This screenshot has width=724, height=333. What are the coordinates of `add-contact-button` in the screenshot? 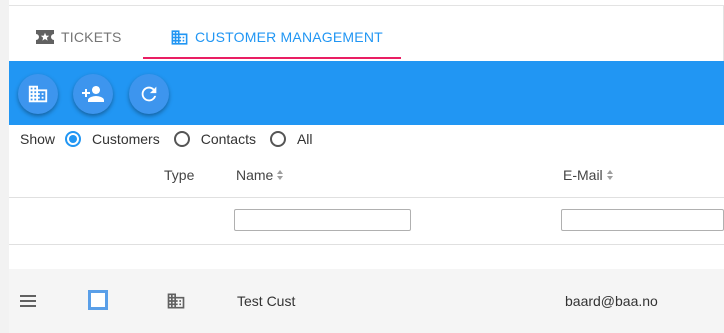 It's located at (93, 94).